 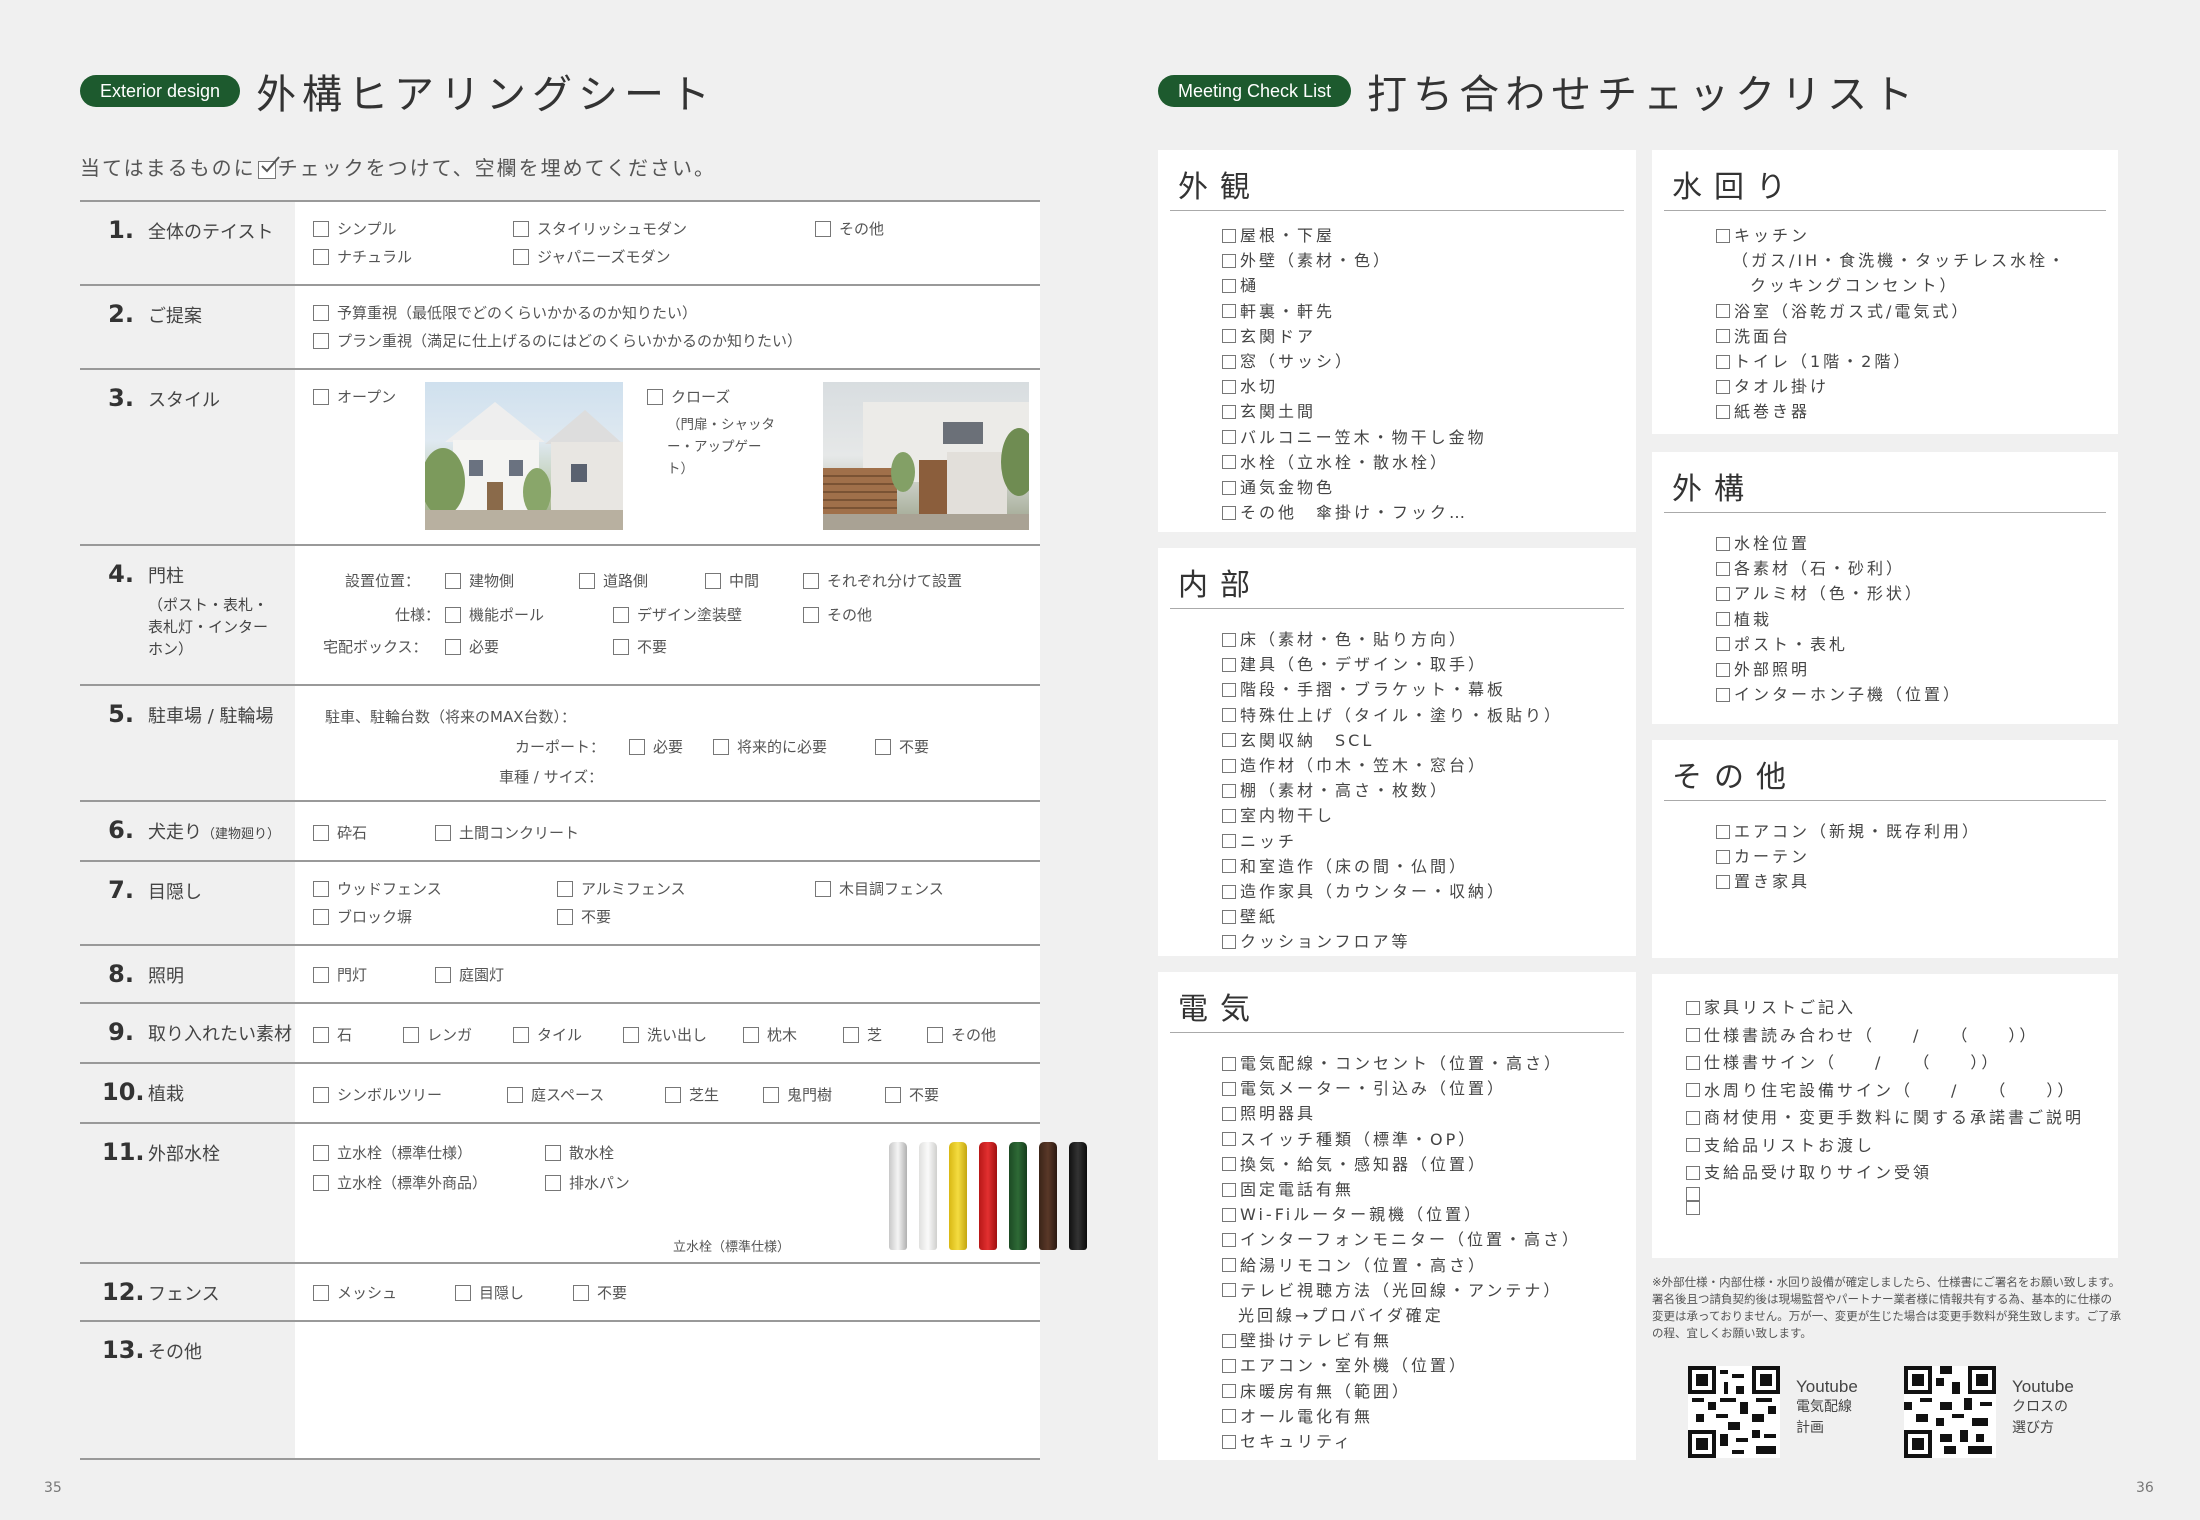 I want to click on checklist-item: 支給品受け取りサイン受領, so click(x=1902, y=1173).